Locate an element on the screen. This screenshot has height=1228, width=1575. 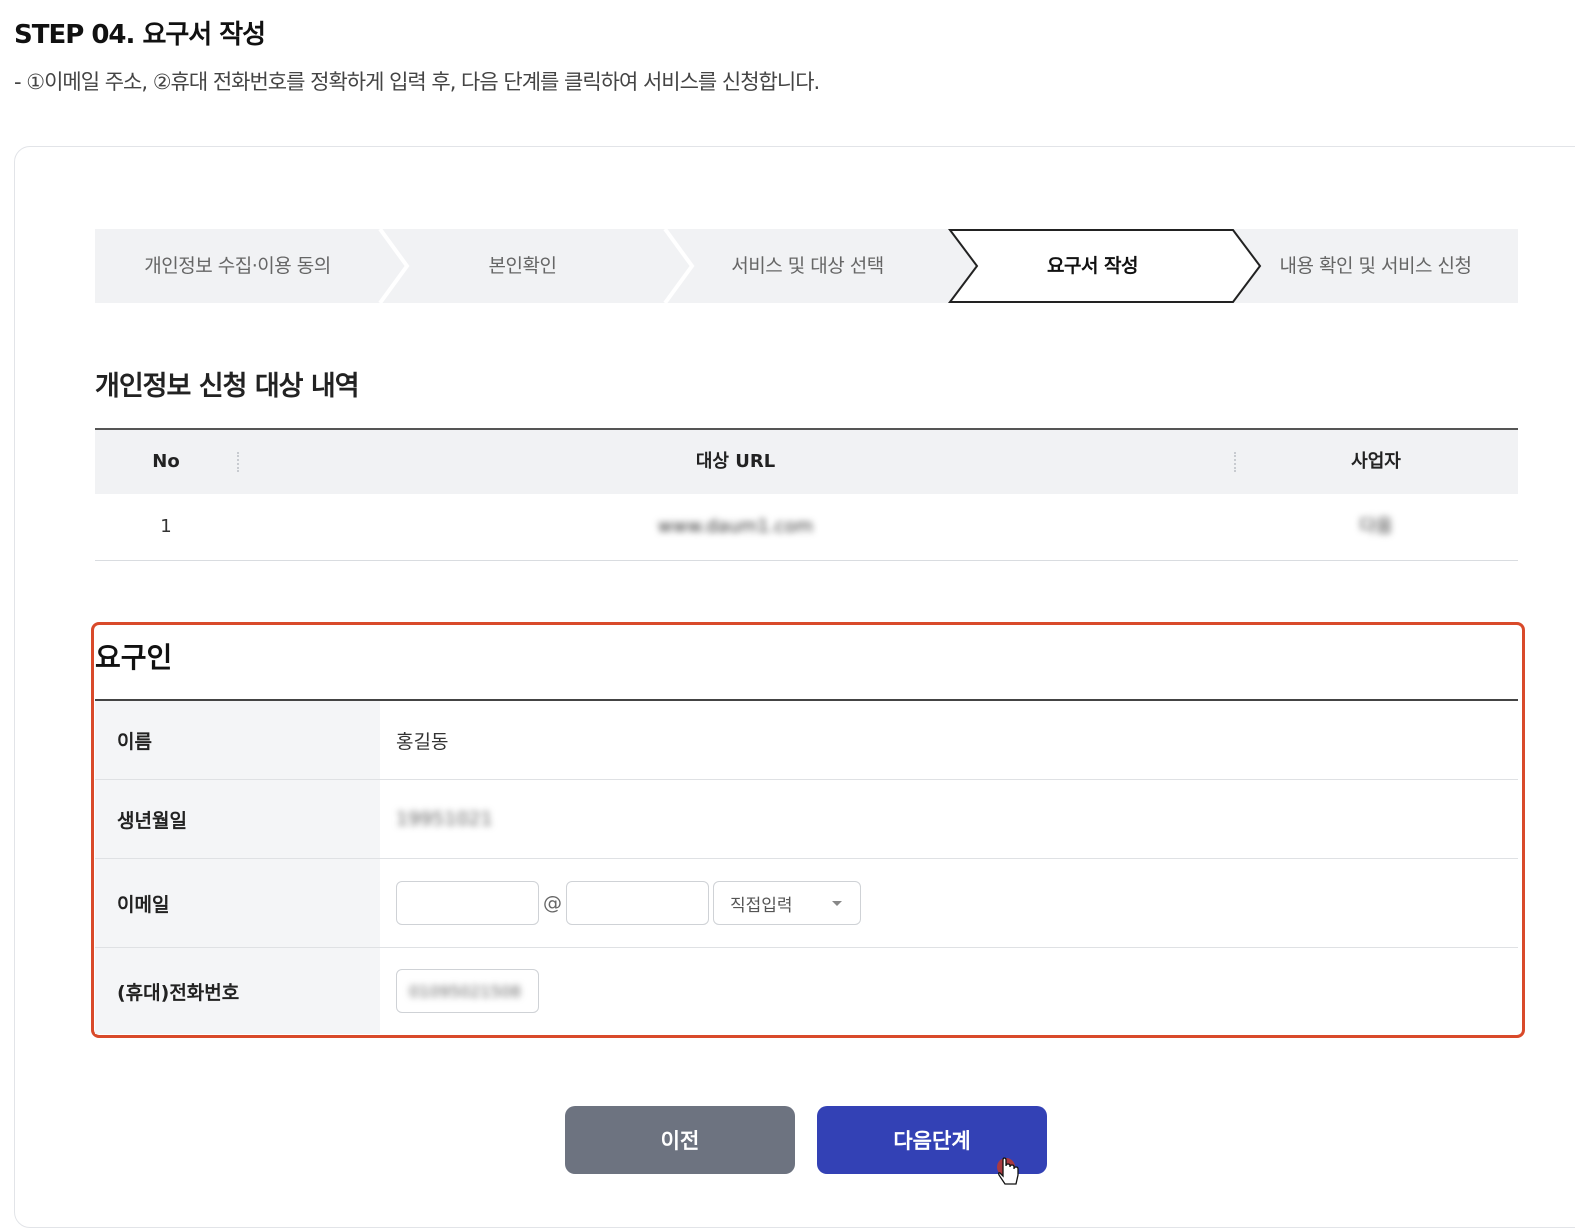
birth-value: 19951021 is located at coordinates (949, 819).